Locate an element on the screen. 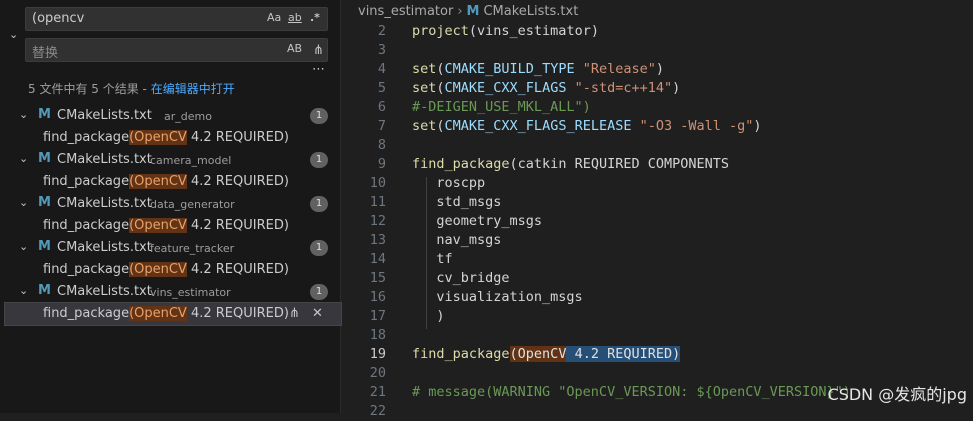  breadcrumb-file: CMakeLists.txt is located at coordinates (530, 11).